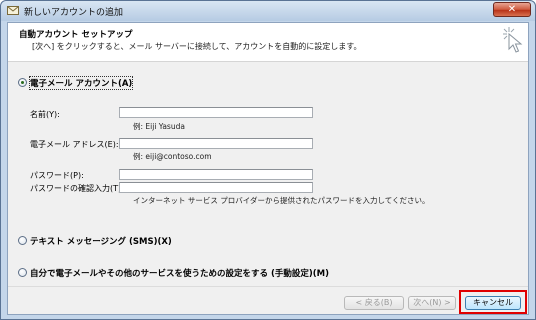 Image resolution: width=536 pixels, height=320 pixels. Describe the element at coordinates (101, 241) in the screenshot. I see `sms-option-label: テキスト メッセージング (SMS)(X)` at that location.